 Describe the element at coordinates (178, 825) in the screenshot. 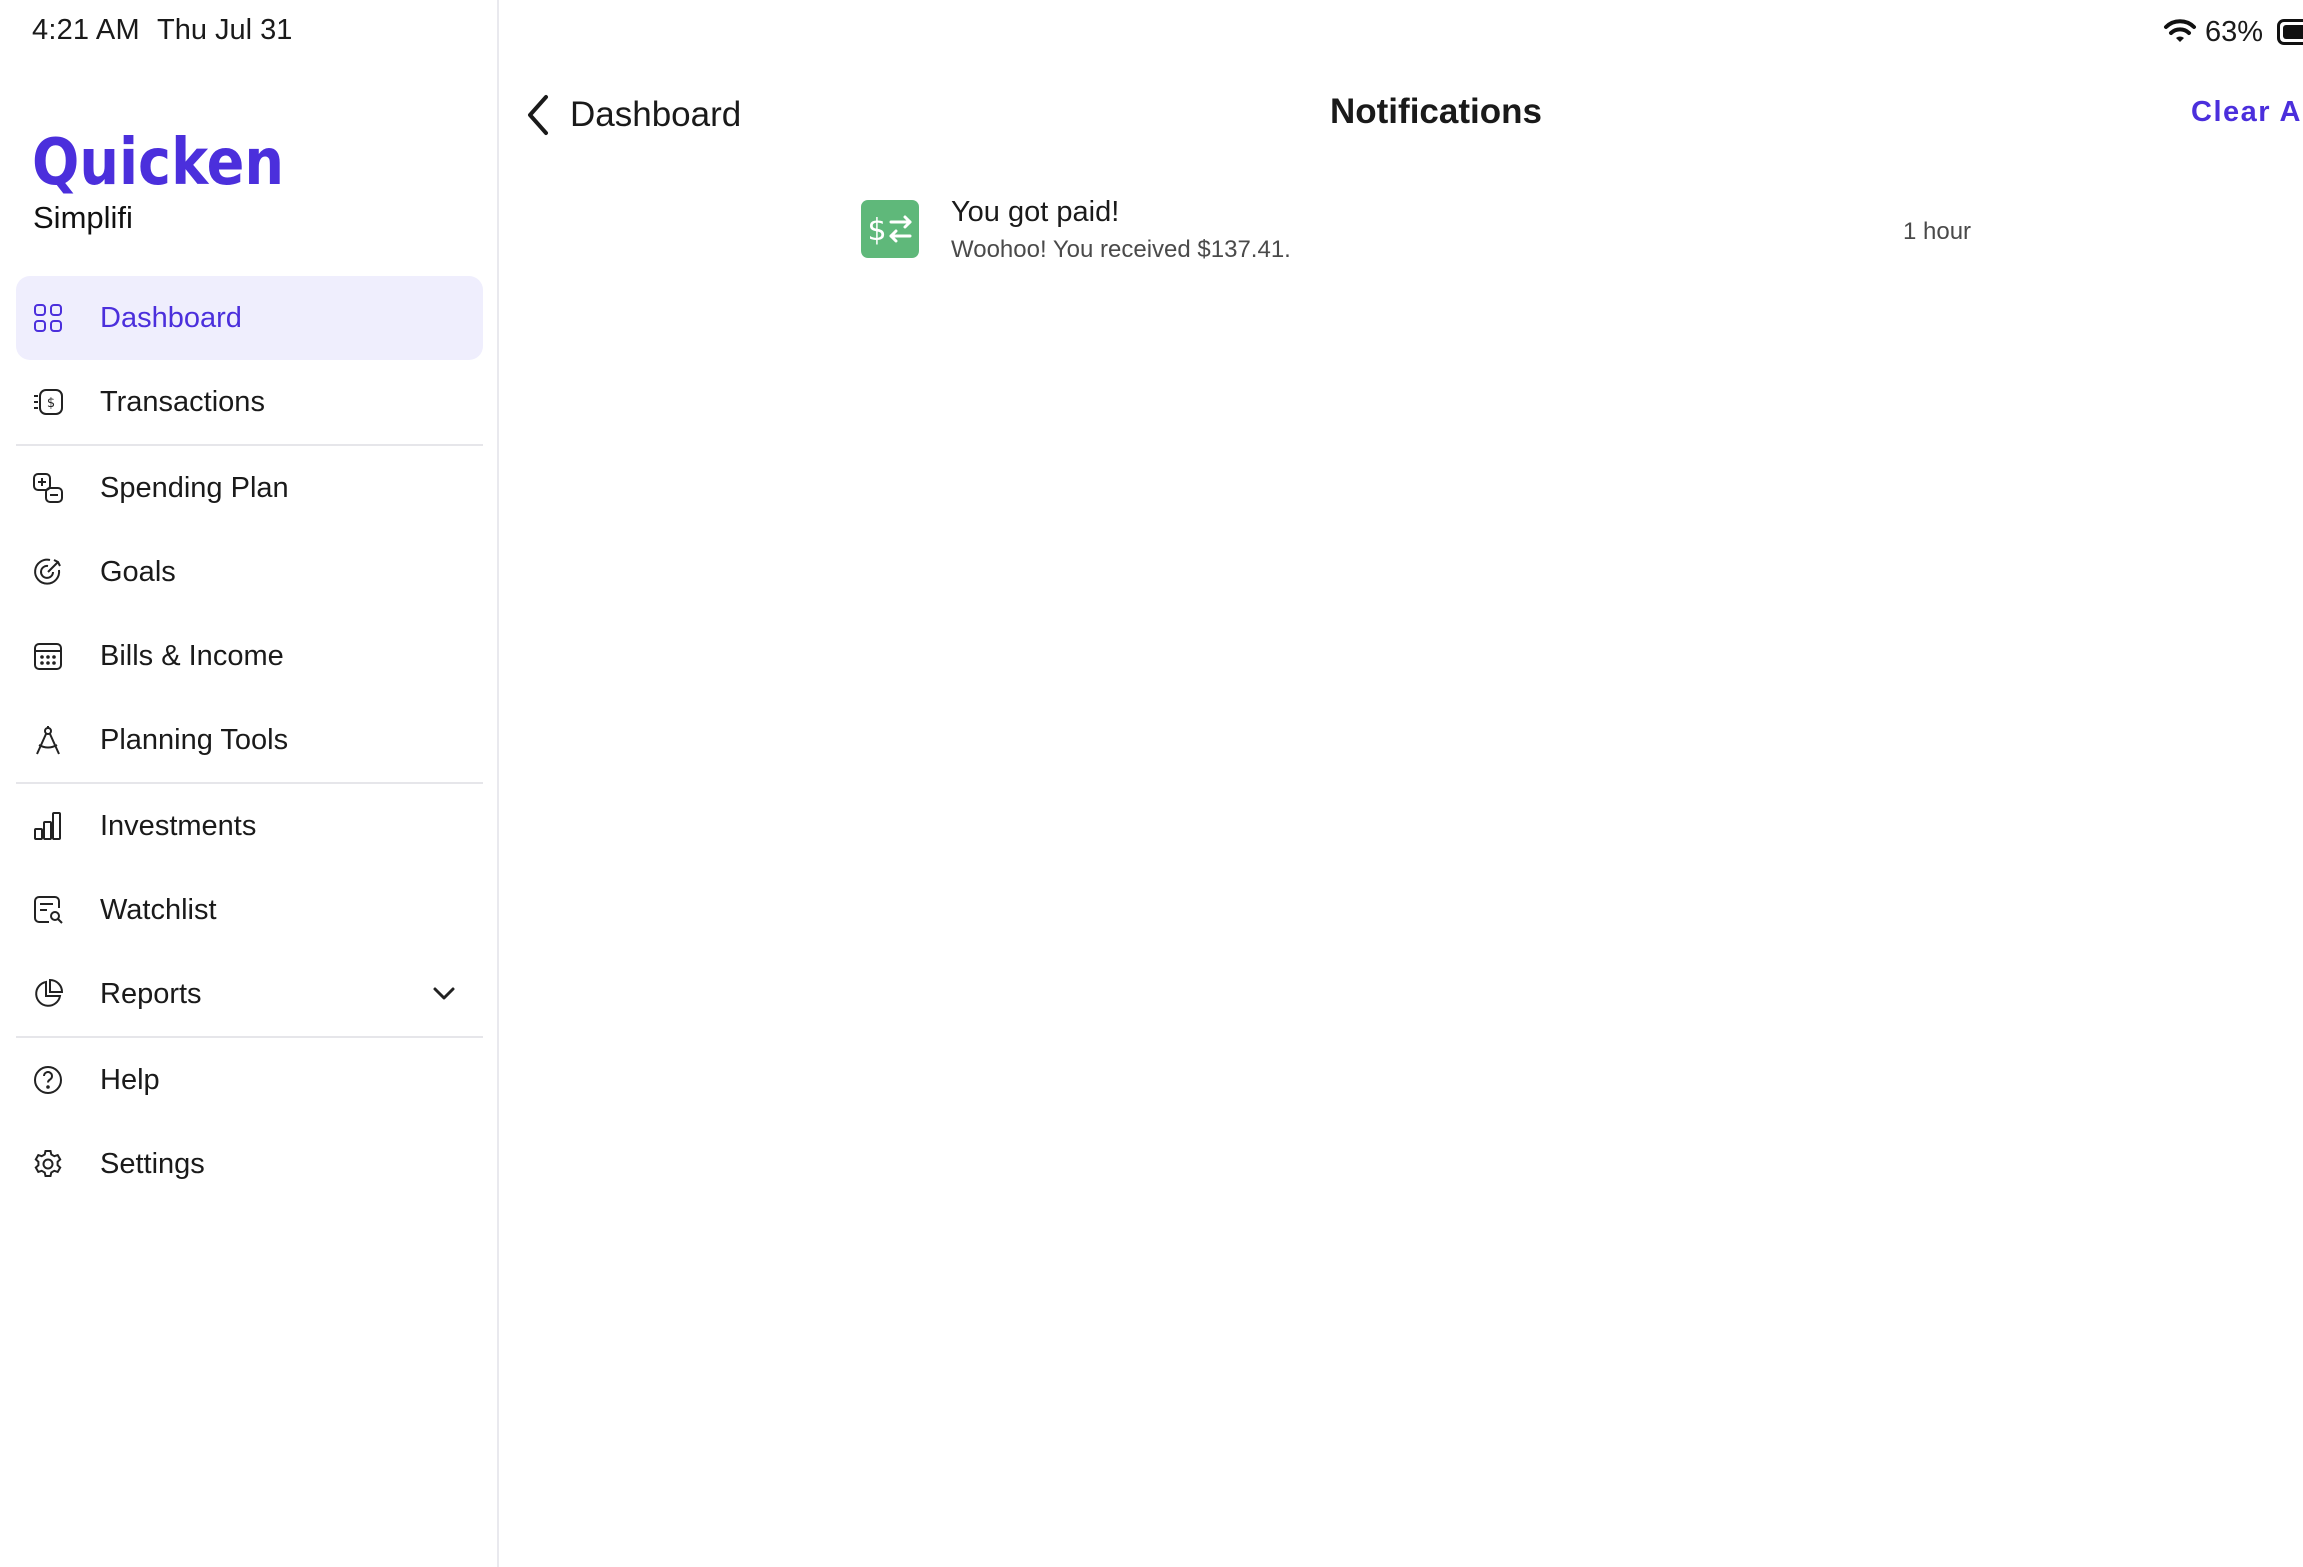

I see `sidebar-item-label: Investments` at that location.